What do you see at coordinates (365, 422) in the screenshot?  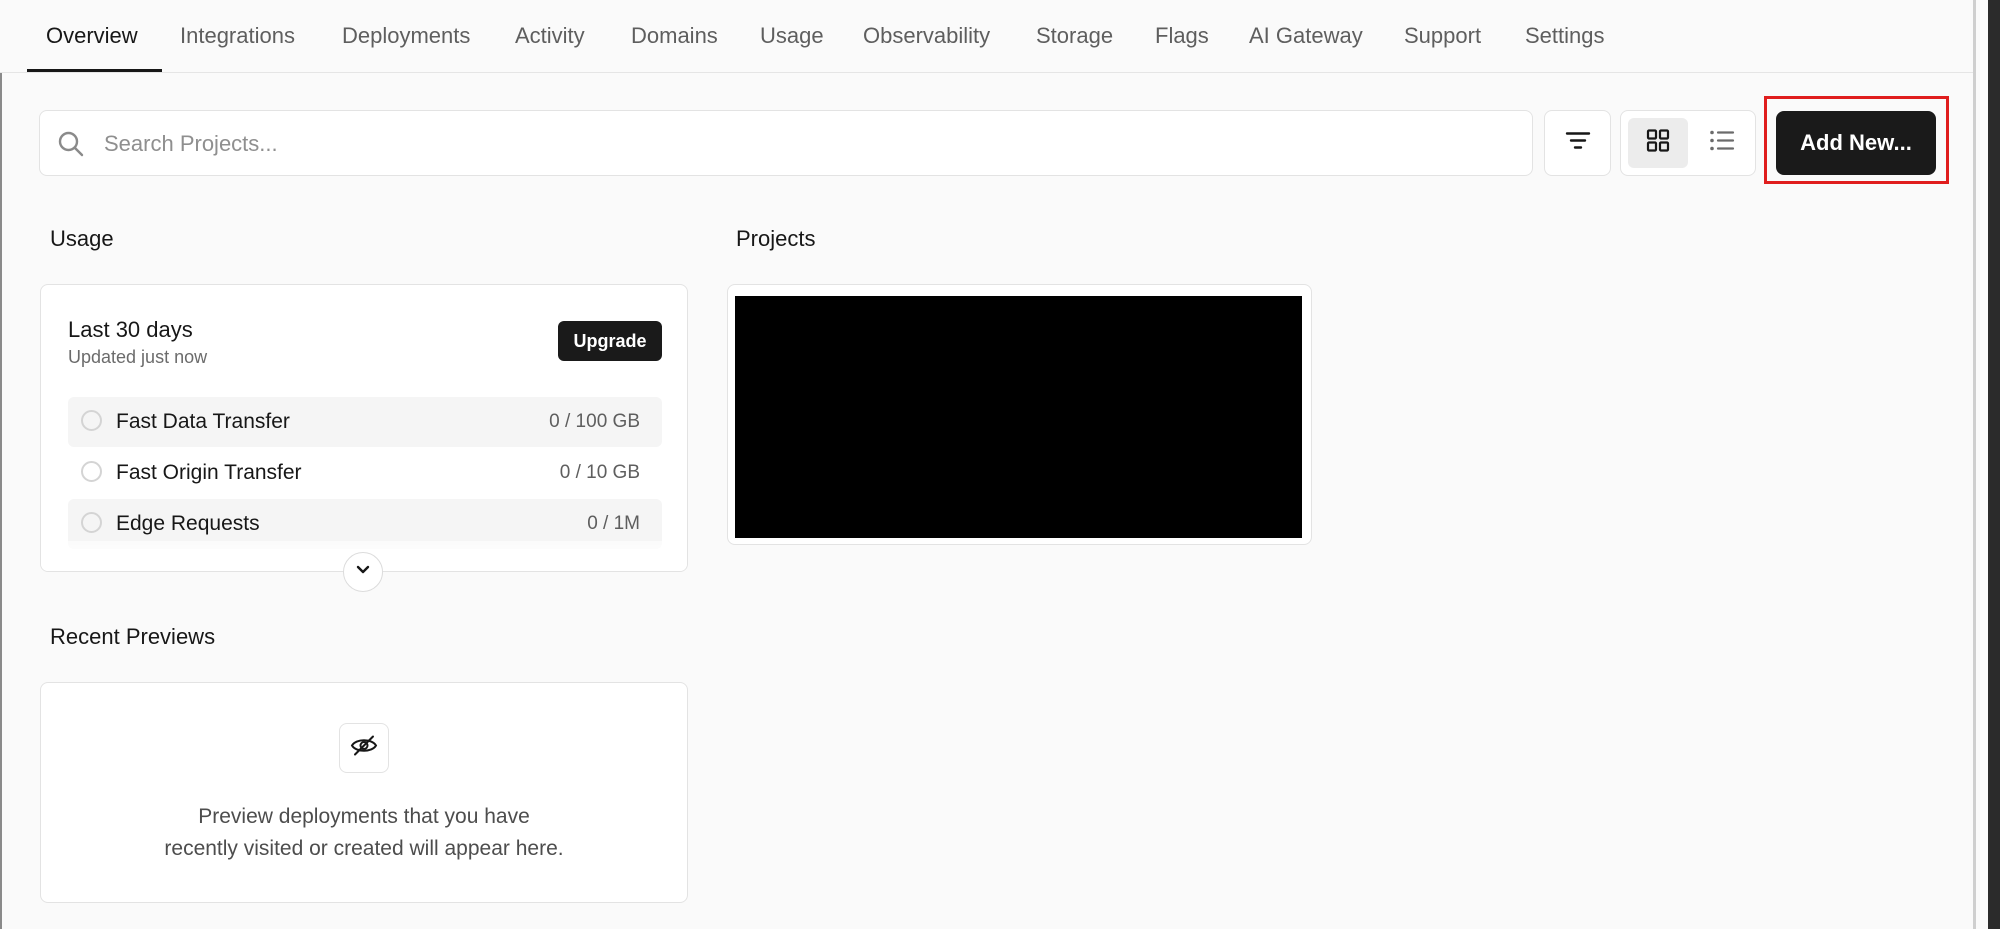 I see `usage-row-fast-data-transfer: Fast Data Transfer 0 / 100 GB` at bounding box center [365, 422].